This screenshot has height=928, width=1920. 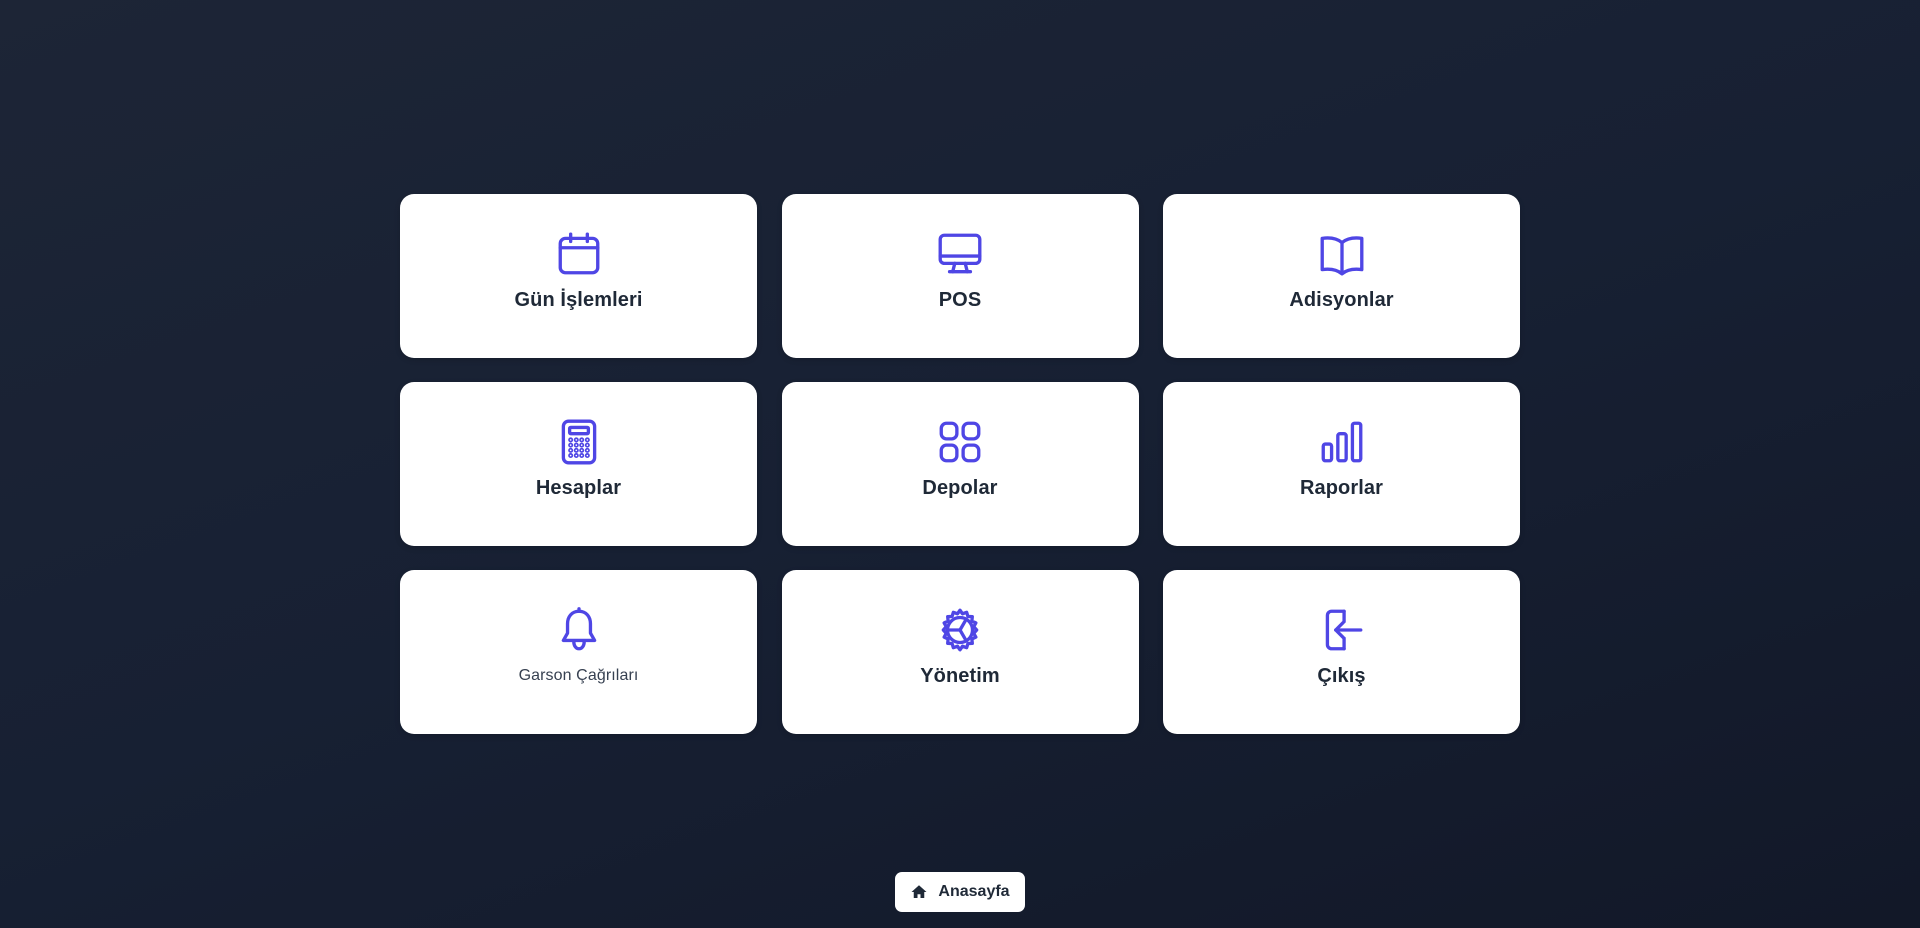 What do you see at coordinates (579, 442) in the screenshot?
I see `calculator-icon` at bounding box center [579, 442].